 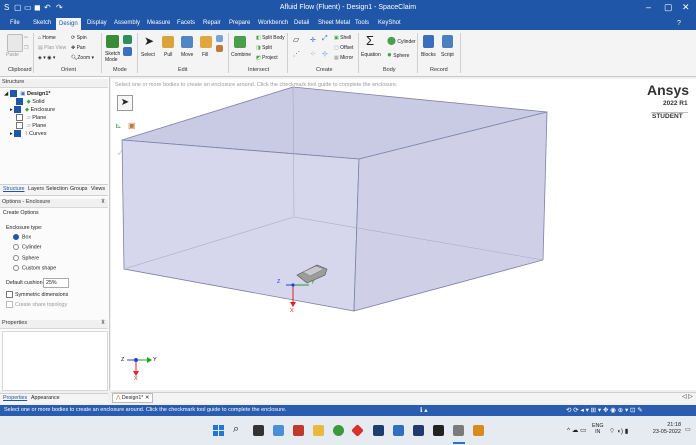 What do you see at coordinates (27, 247) in the screenshot?
I see `enclosure-type-cylinder: Cylinder` at bounding box center [27, 247].